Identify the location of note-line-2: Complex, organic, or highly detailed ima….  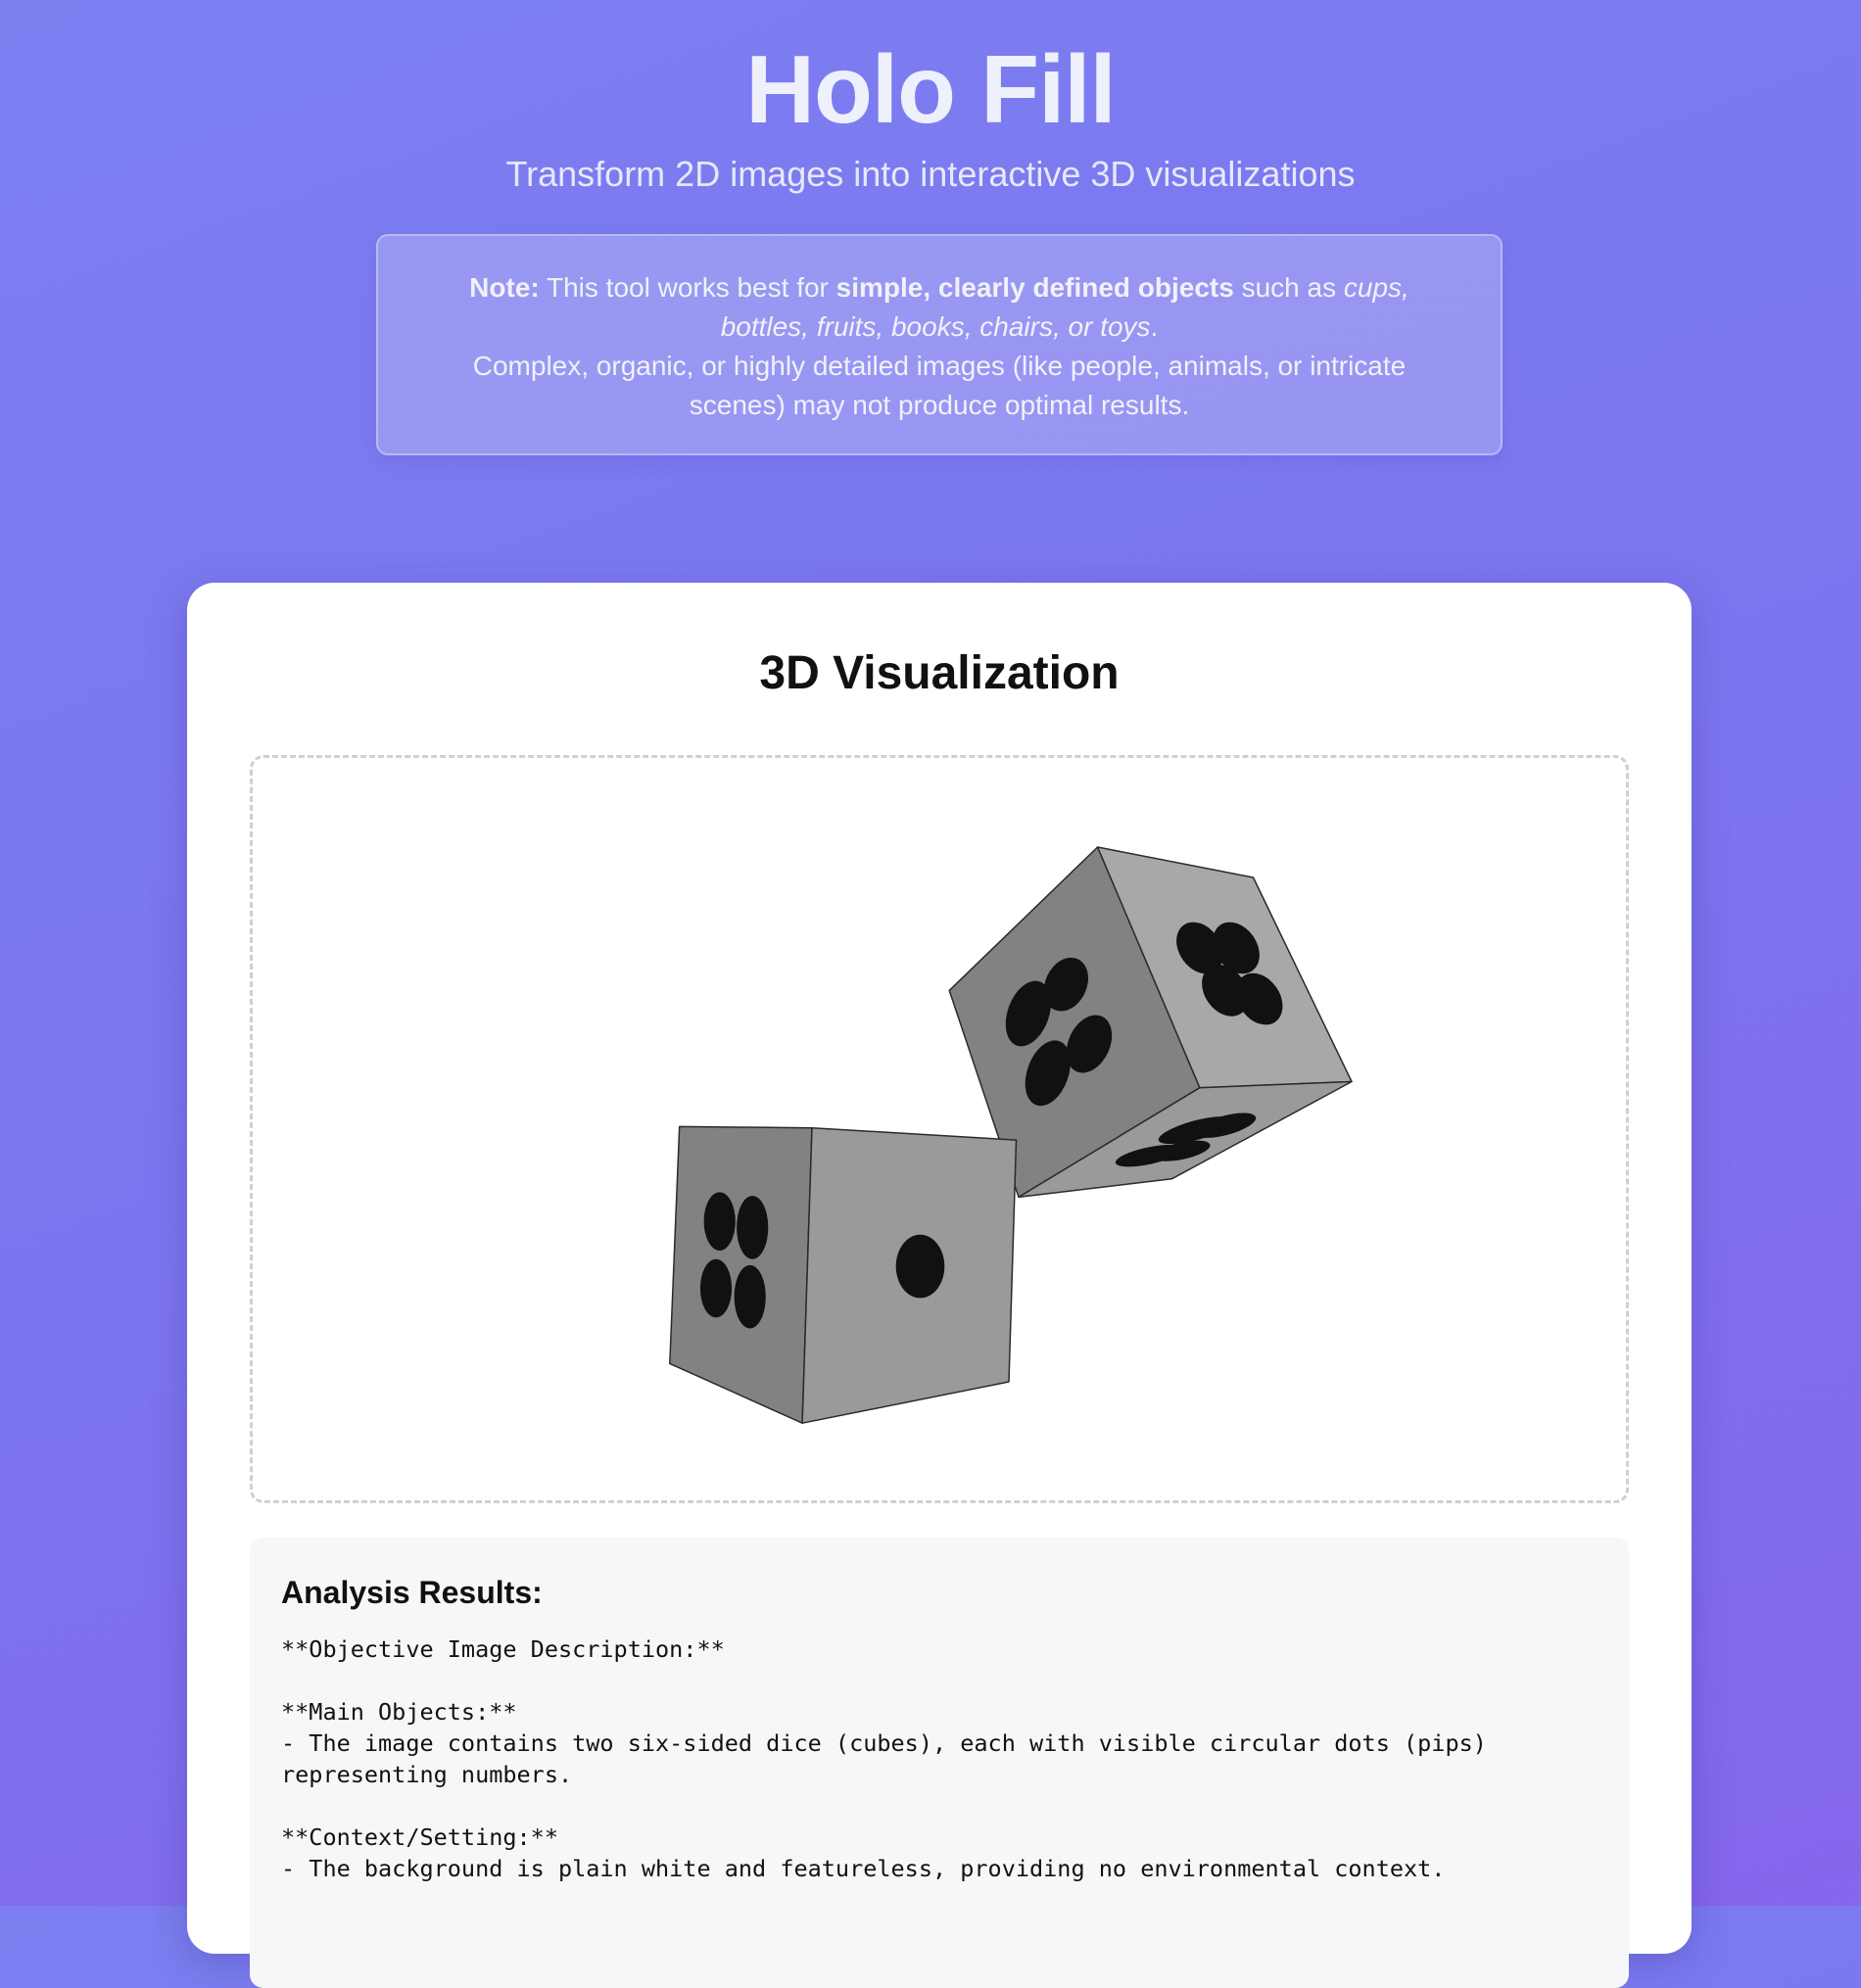
(939, 385).